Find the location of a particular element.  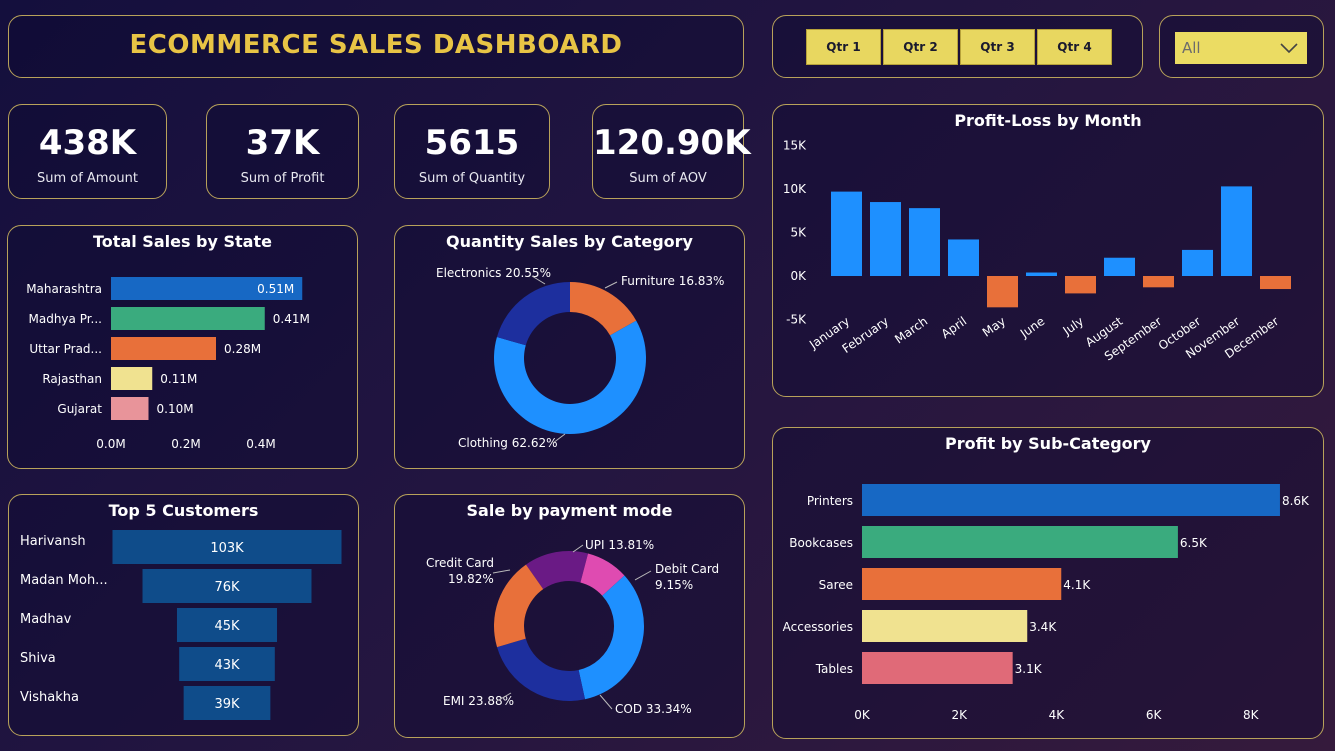

customer-label: Madhav is located at coordinates (46, 619).